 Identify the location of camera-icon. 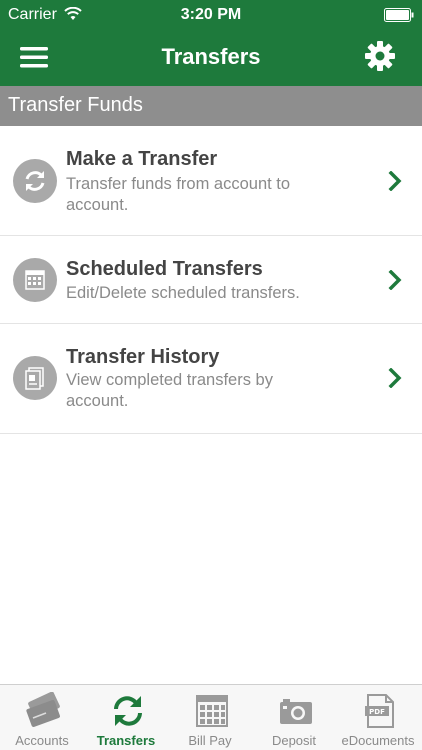
(296, 711).